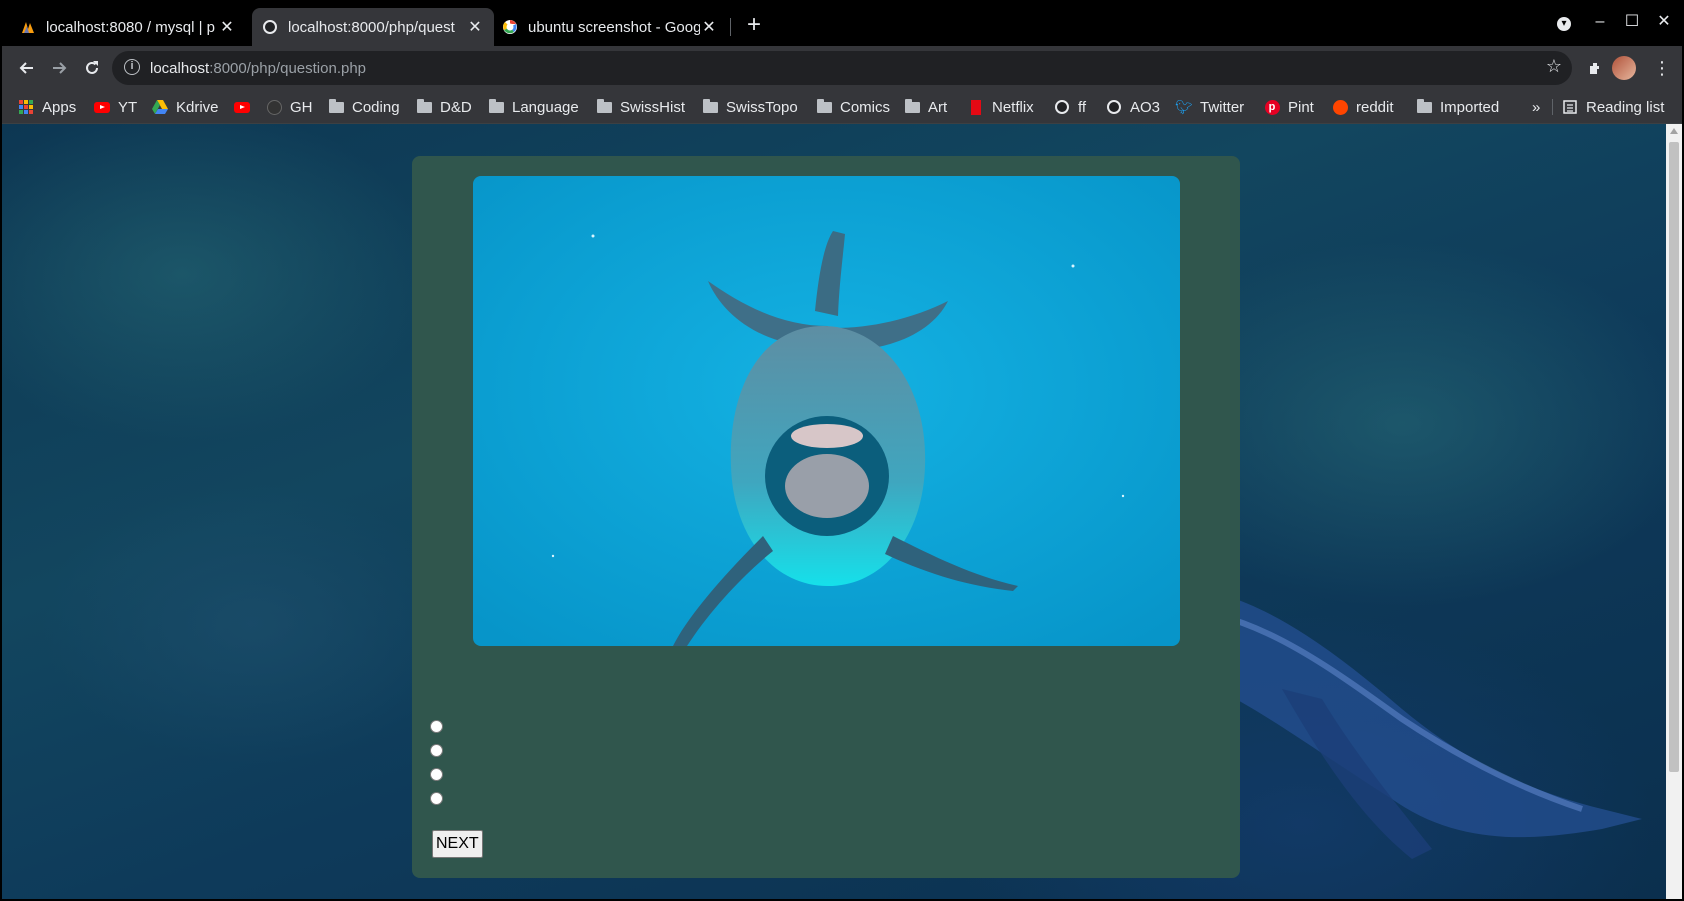 This screenshot has height=901, width=1684. I want to click on close-window-button: ✕, so click(1664, 22).